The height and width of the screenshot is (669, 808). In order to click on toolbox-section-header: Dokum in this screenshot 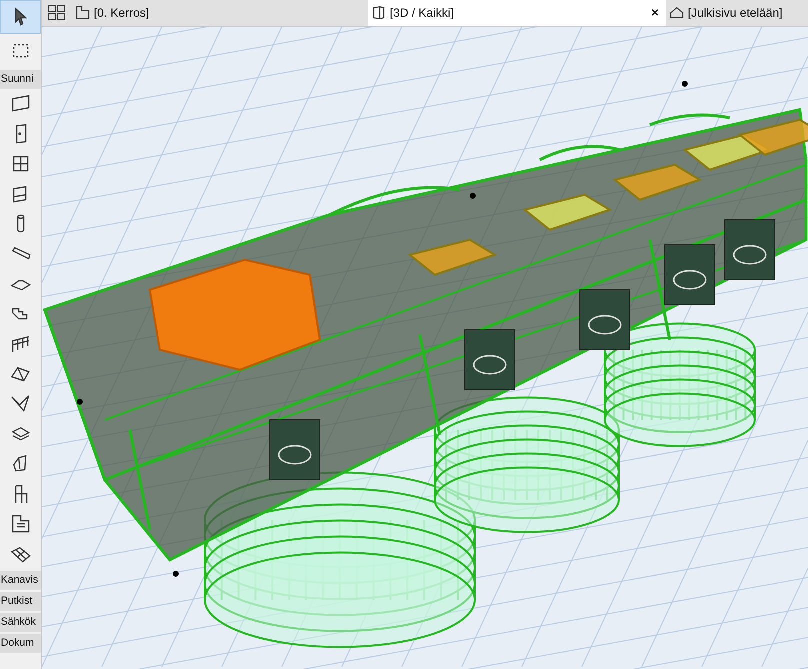, I will do `click(20, 643)`.